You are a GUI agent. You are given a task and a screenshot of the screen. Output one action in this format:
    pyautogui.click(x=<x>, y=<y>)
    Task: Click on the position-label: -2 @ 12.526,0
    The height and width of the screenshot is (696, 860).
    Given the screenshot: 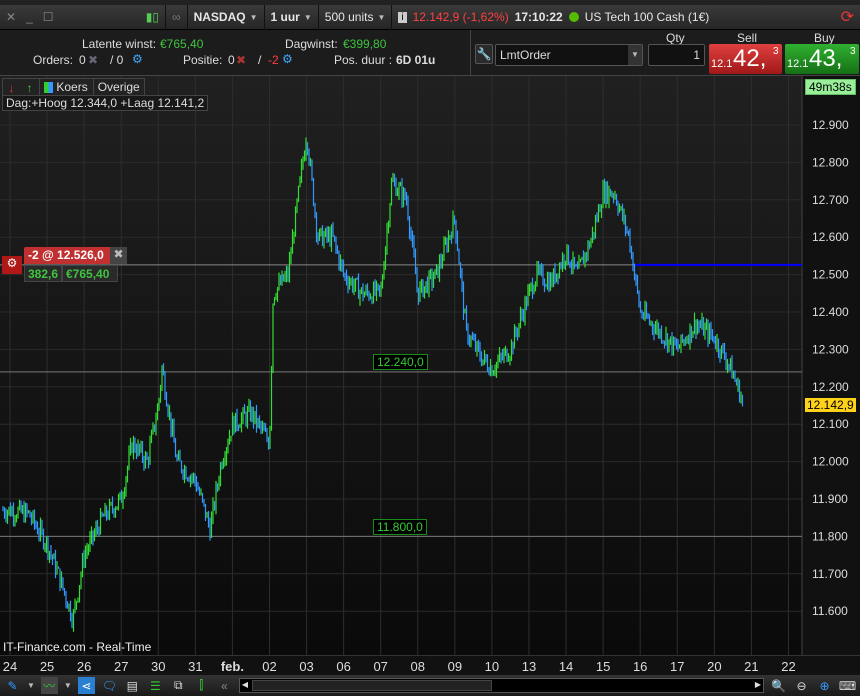 What is the action you would take?
    pyautogui.click(x=67, y=255)
    